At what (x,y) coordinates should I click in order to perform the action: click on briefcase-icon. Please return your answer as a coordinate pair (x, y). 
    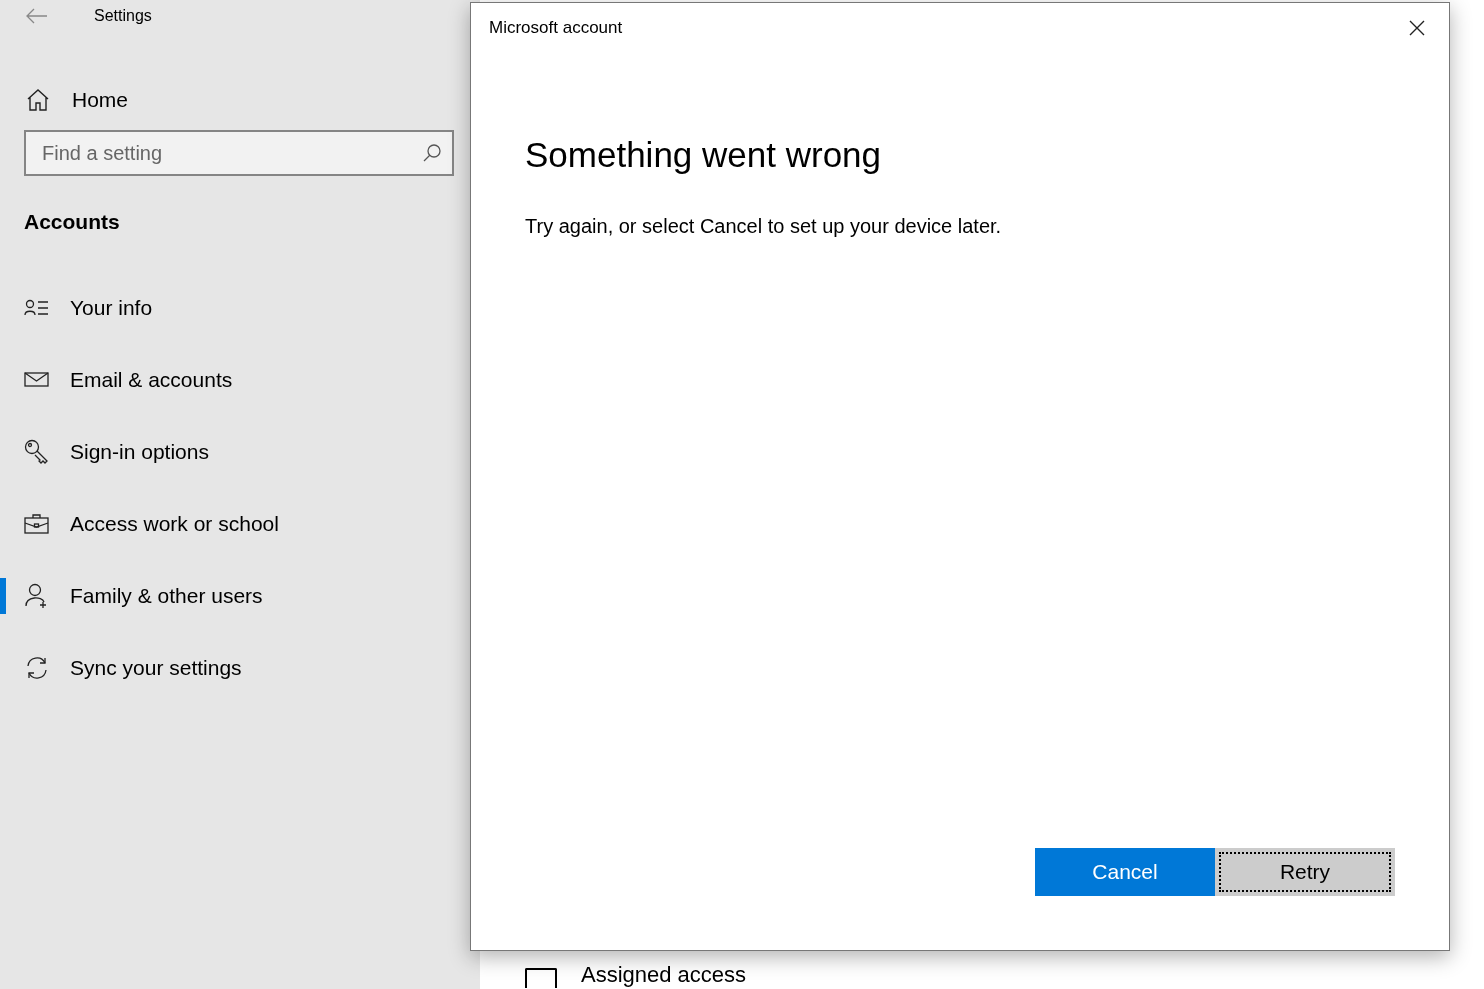
    Looking at the image, I should click on (37, 524).